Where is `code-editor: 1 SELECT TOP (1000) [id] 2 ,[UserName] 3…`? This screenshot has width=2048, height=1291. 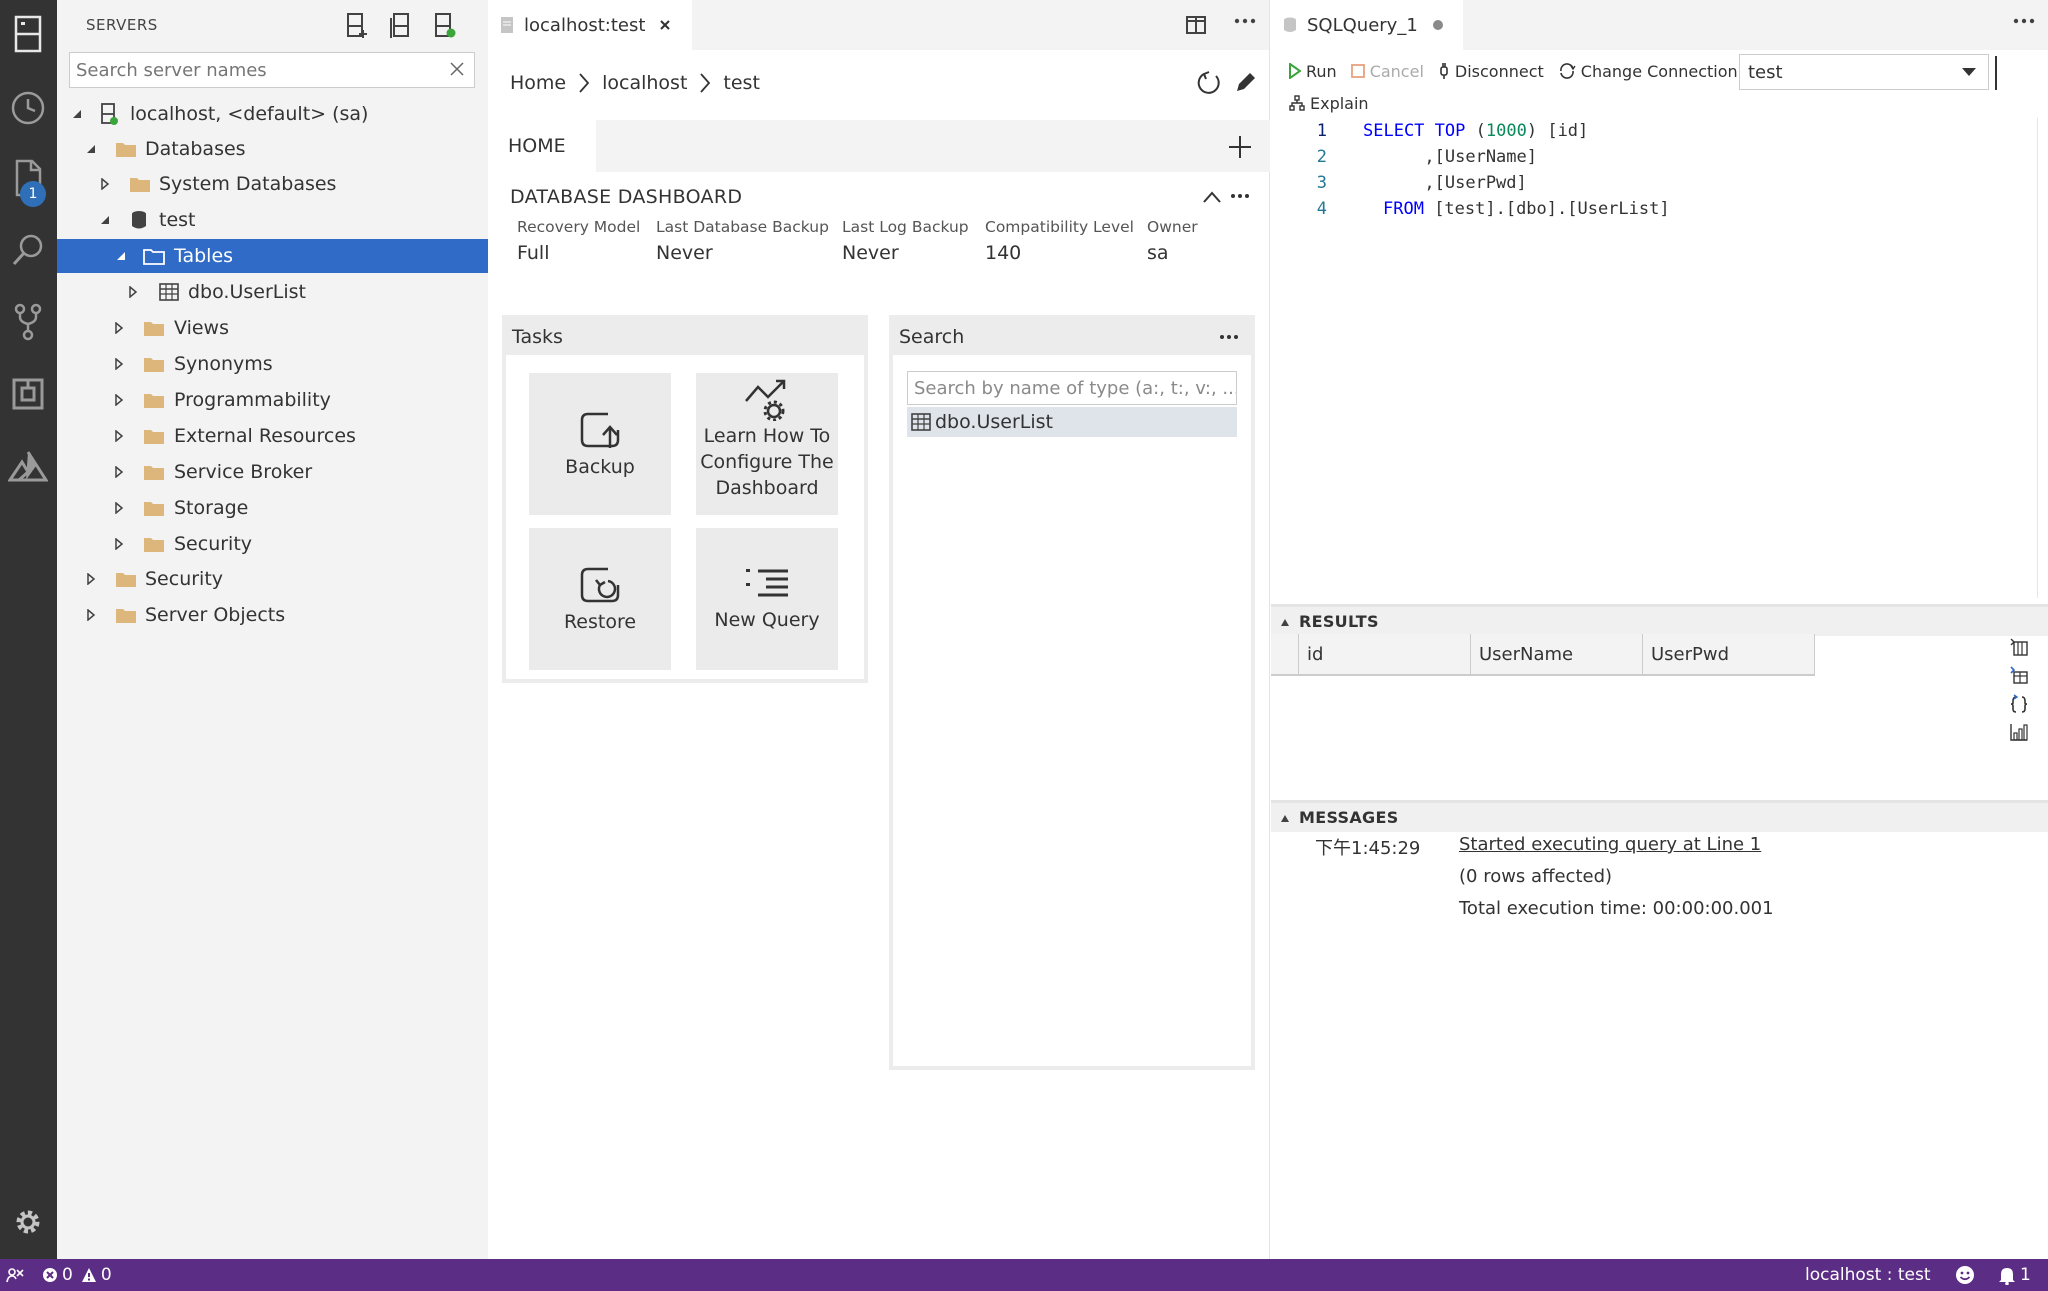 code-editor: 1 SELECT TOP (1000) [id] 2 ,[UserName] 3… is located at coordinates (1659, 358).